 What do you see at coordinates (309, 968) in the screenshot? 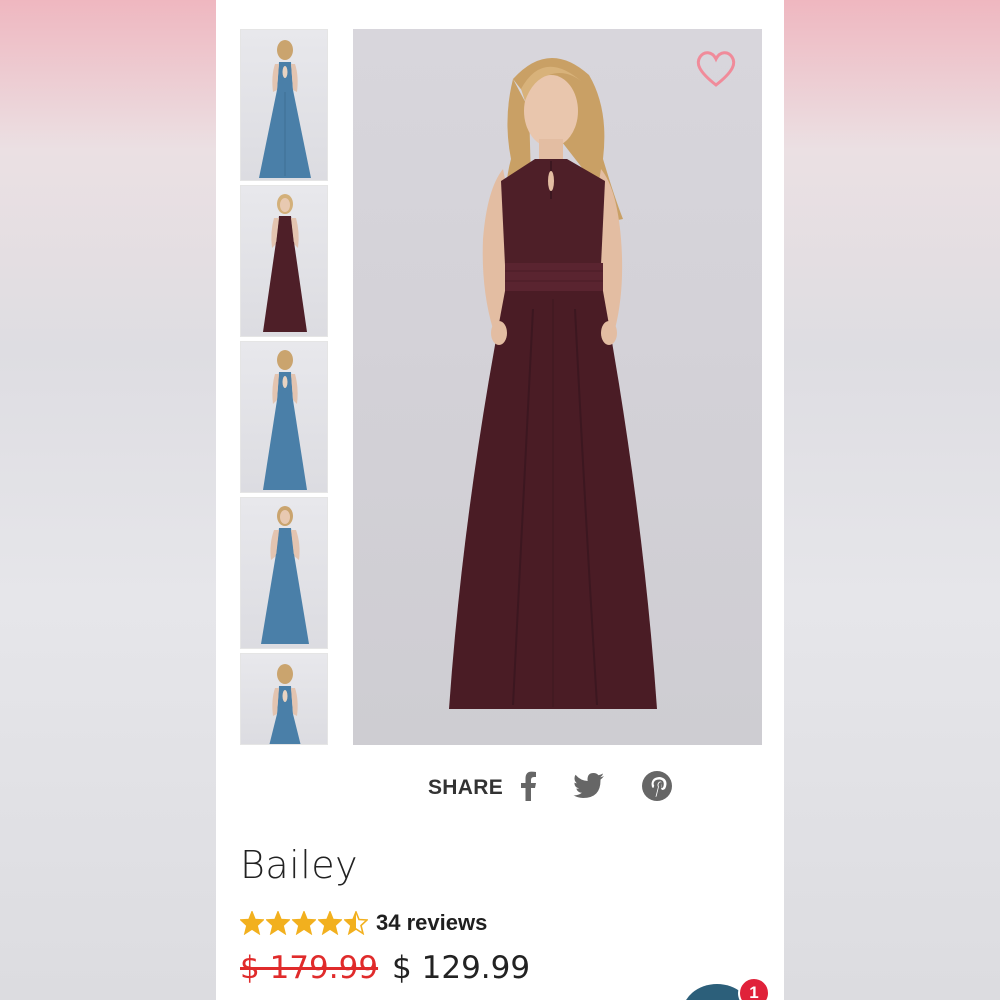
I see `original-price: $ 179.99` at bounding box center [309, 968].